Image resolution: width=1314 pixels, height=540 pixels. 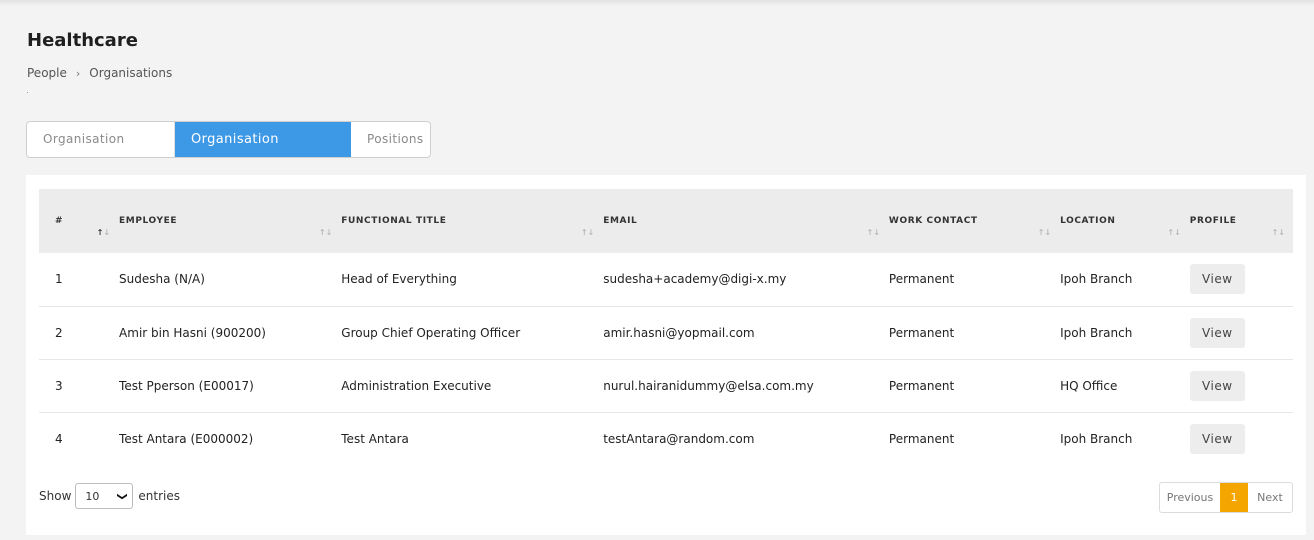 What do you see at coordinates (431, 332) in the screenshot?
I see `cell-functional-title: Group Chief Operating Officer` at bounding box center [431, 332].